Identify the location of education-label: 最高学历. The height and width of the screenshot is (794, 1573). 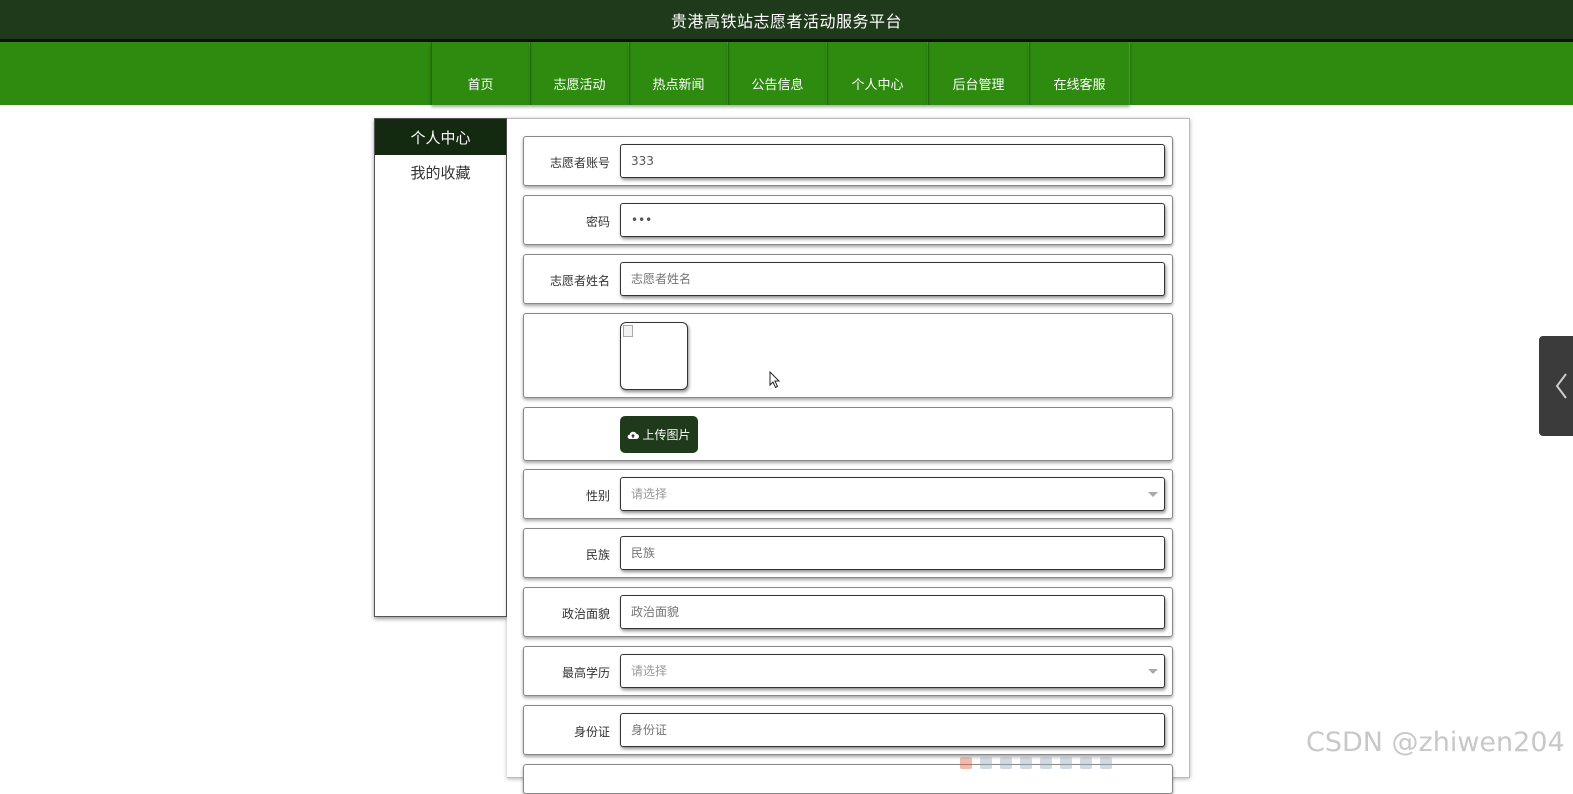
(585, 673).